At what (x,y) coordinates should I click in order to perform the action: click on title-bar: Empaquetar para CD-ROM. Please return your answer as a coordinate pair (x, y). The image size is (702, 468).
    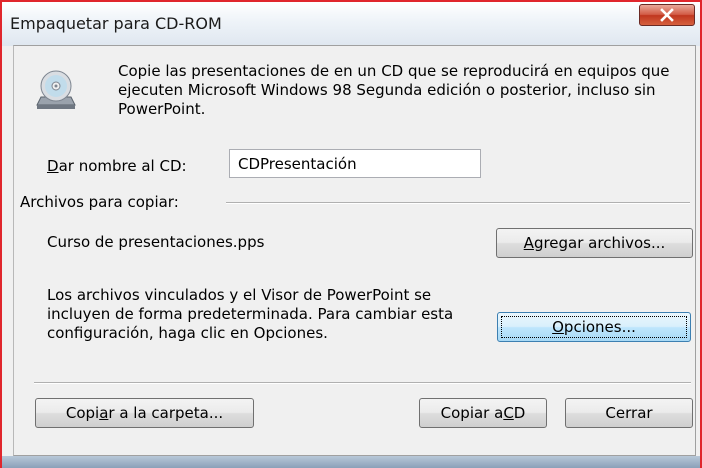
    Looking at the image, I should click on (351, 24).